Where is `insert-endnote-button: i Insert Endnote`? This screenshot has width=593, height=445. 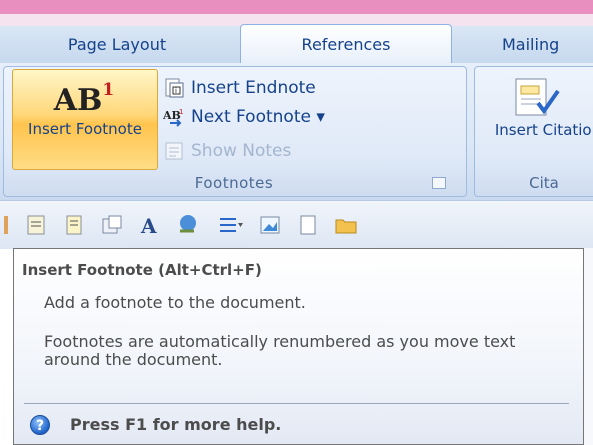
insert-endnote-button: i Insert Endnote is located at coordinates (239, 88).